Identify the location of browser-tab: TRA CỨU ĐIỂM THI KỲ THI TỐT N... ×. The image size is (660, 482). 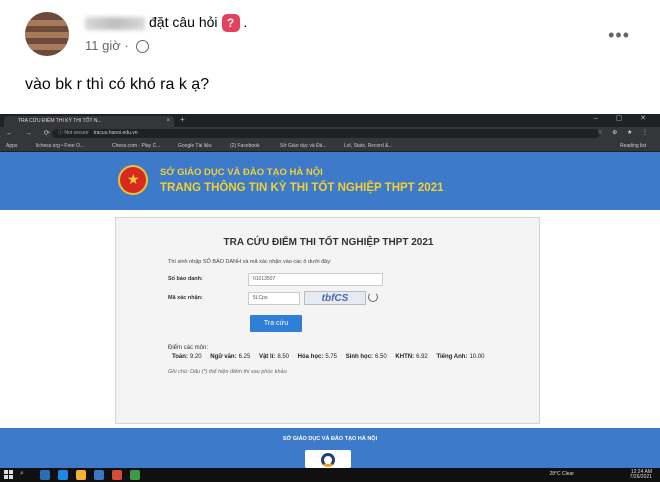
(89, 121).